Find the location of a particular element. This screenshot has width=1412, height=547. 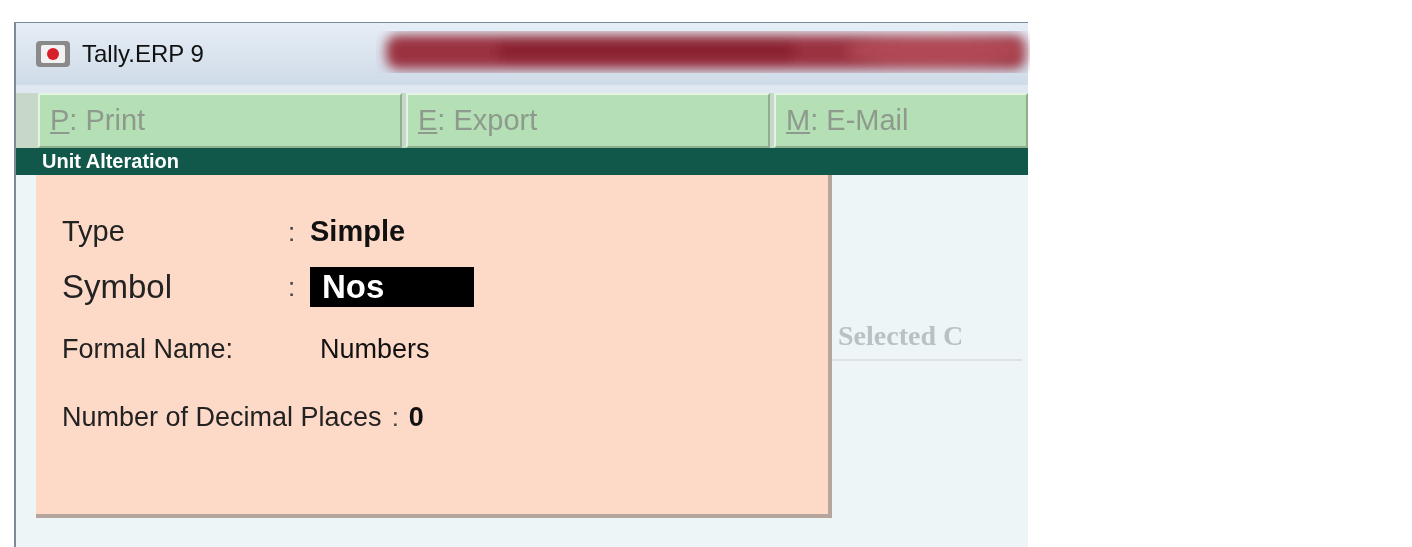

field-label: Symbol is located at coordinates (118, 287).